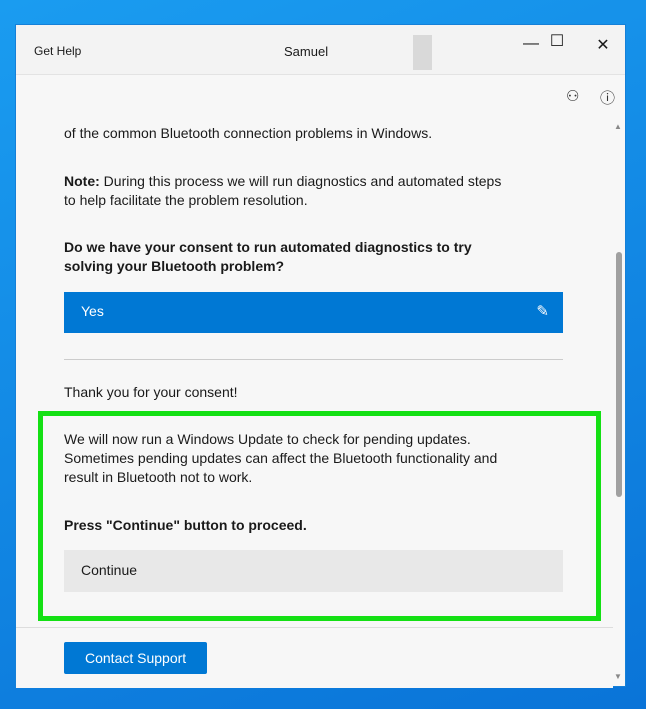  What do you see at coordinates (607, 97) in the screenshot?
I see `info-icon: ⓘ` at bounding box center [607, 97].